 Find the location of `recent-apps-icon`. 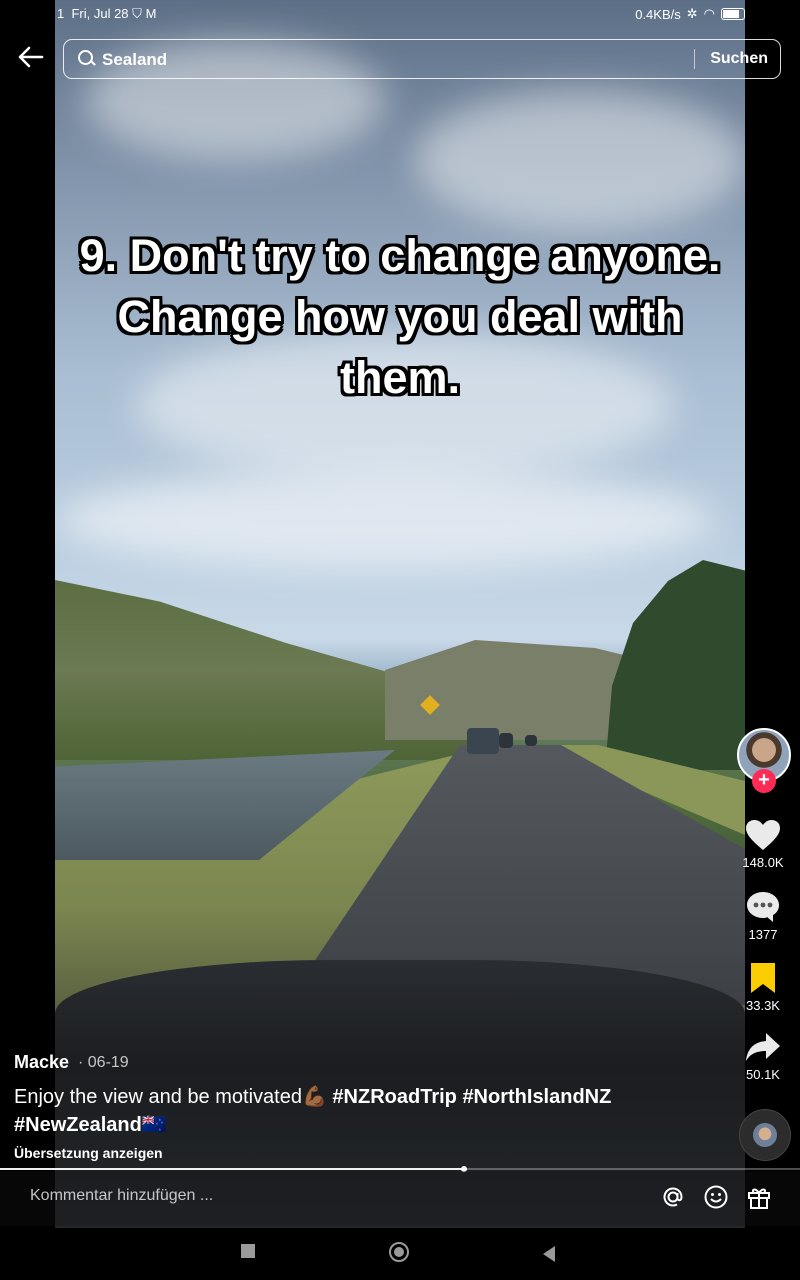

recent-apps-icon is located at coordinates (248, 1251).